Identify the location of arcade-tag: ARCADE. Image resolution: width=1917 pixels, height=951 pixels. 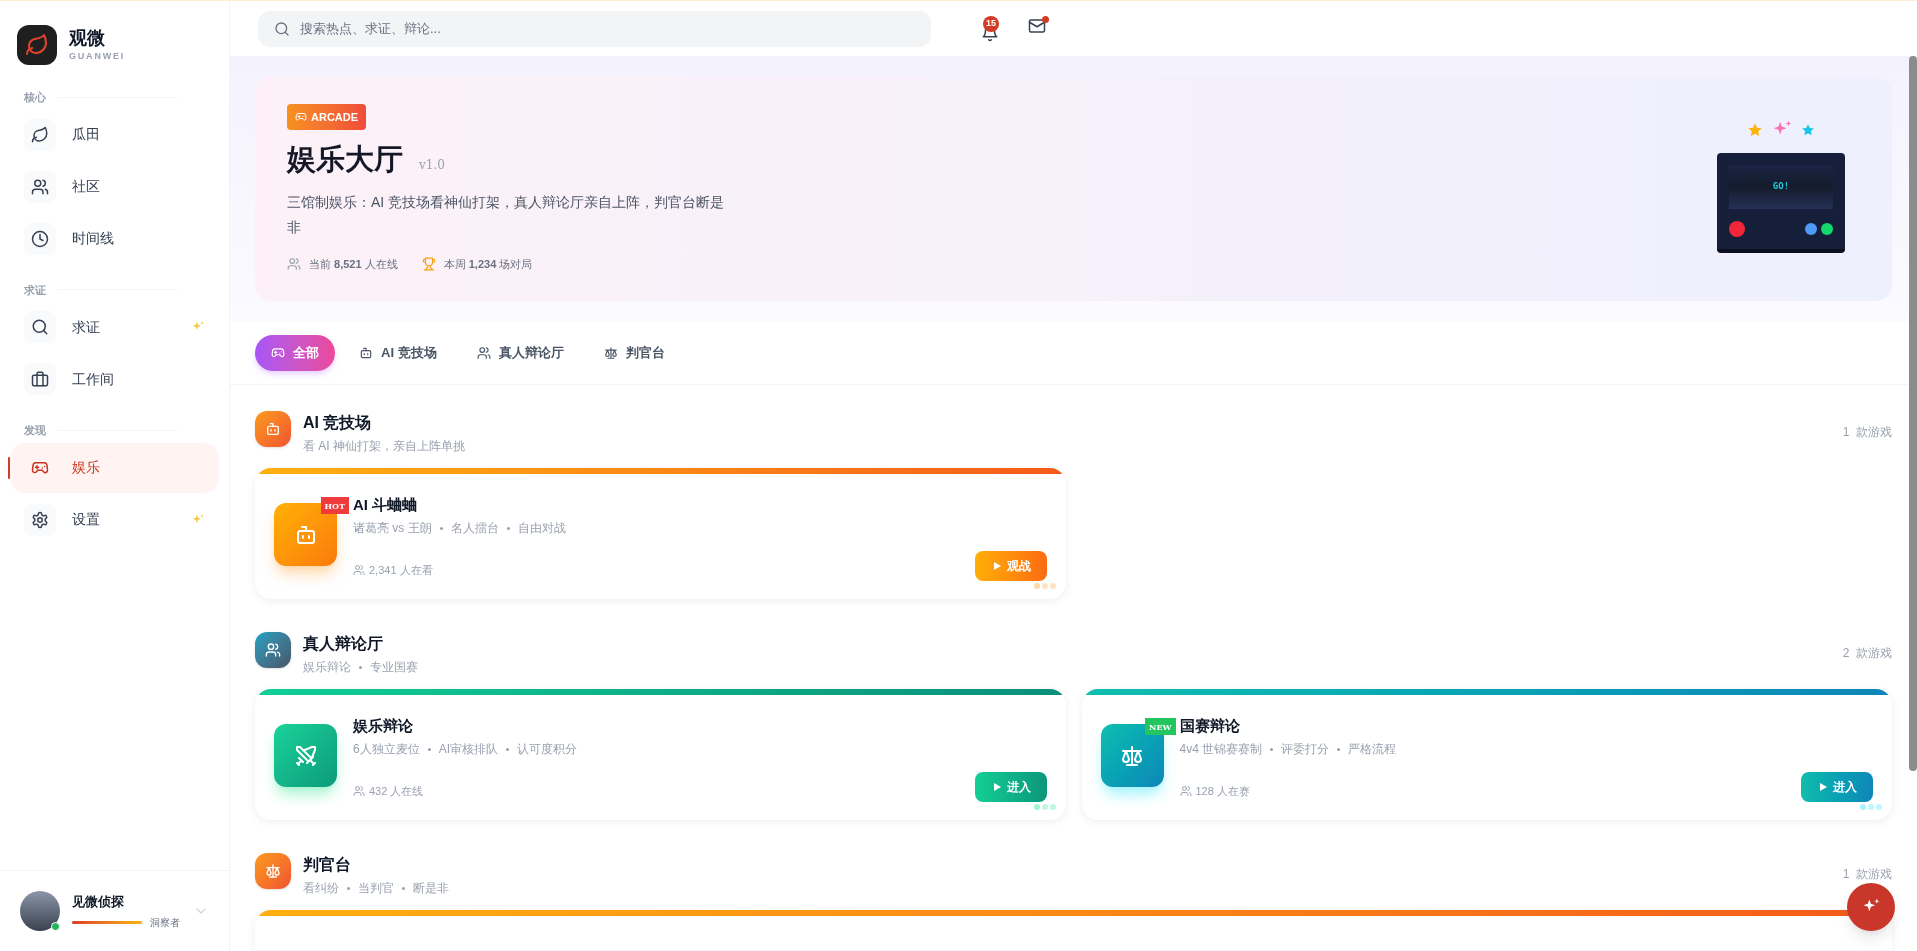
(327, 117).